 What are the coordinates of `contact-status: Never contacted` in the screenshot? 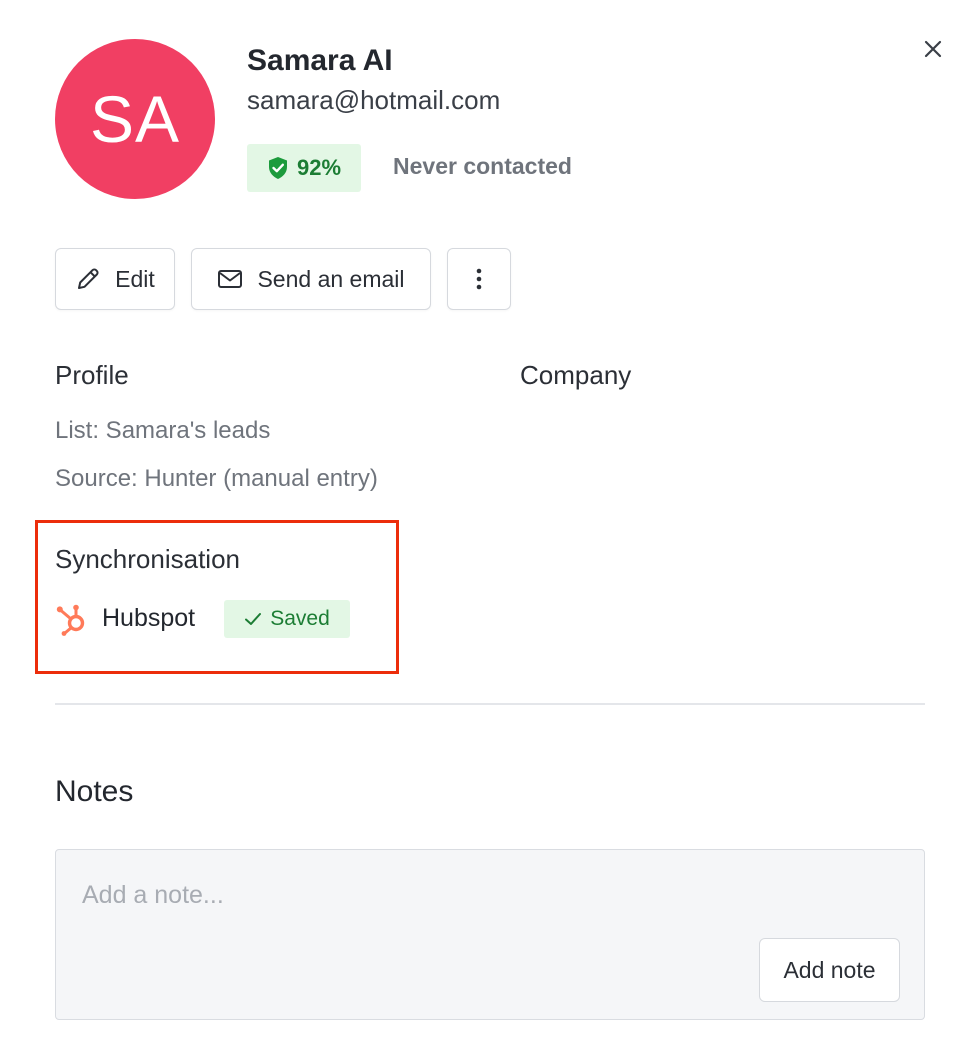 It's located at (482, 166).